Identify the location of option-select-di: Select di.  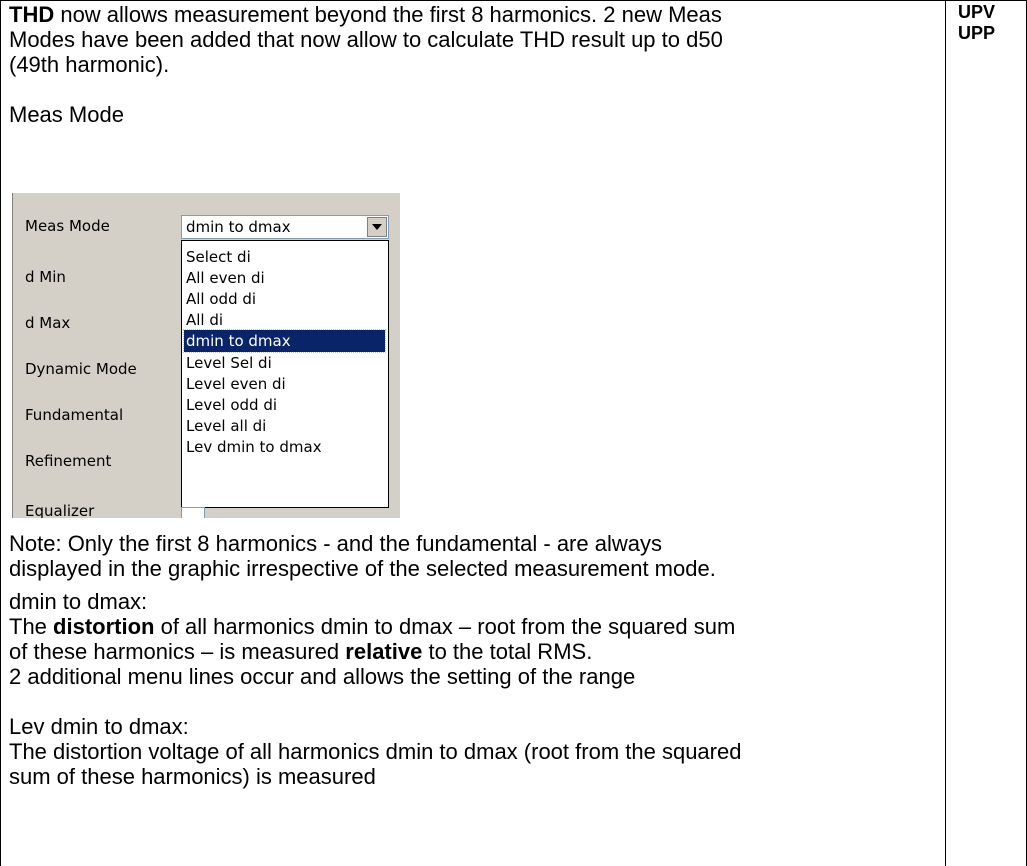
(220, 257).